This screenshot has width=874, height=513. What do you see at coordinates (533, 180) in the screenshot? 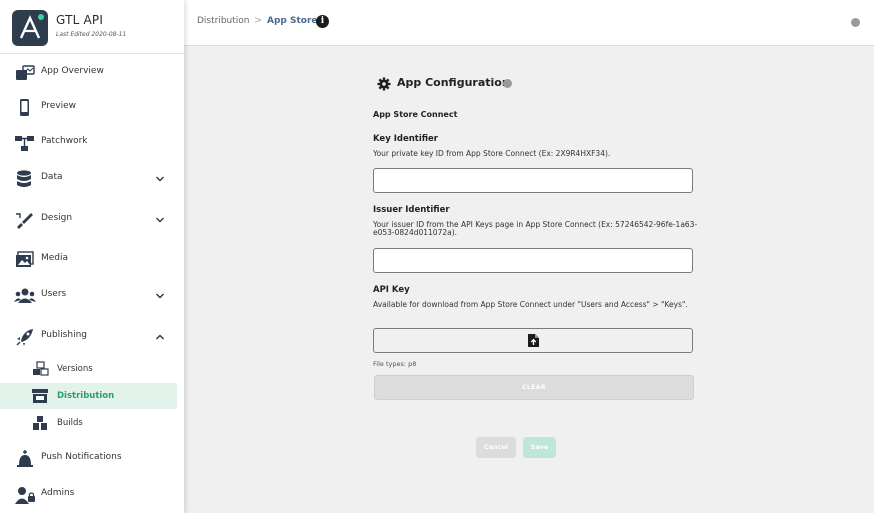
I see `key-identifier-input` at bounding box center [533, 180].